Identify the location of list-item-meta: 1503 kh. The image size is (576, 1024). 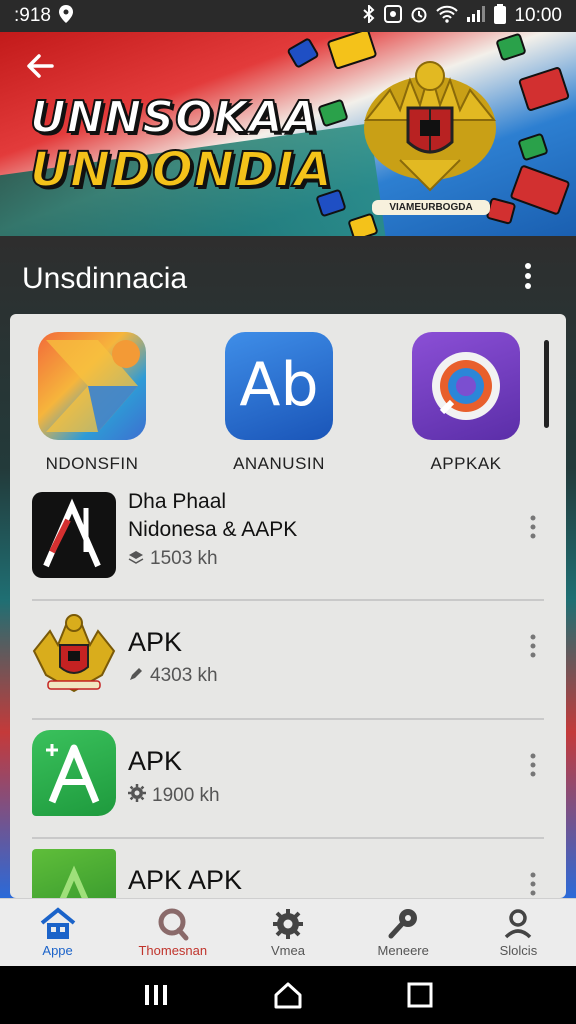
(173, 559).